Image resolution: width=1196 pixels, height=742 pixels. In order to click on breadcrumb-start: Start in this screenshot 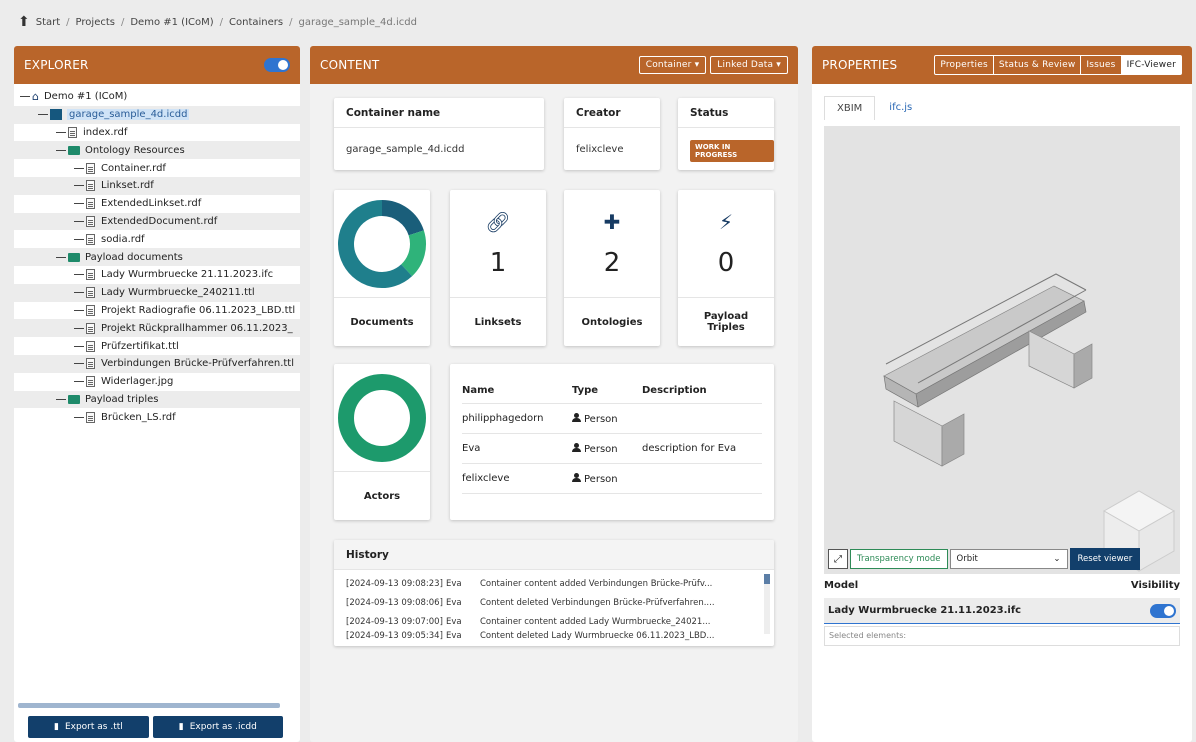, I will do `click(48, 22)`.